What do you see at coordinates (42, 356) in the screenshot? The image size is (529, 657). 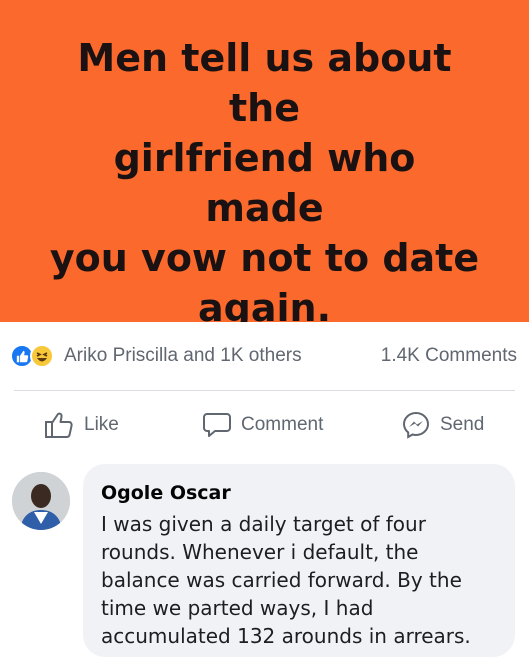 I see `haha-reaction-icon` at bounding box center [42, 356].